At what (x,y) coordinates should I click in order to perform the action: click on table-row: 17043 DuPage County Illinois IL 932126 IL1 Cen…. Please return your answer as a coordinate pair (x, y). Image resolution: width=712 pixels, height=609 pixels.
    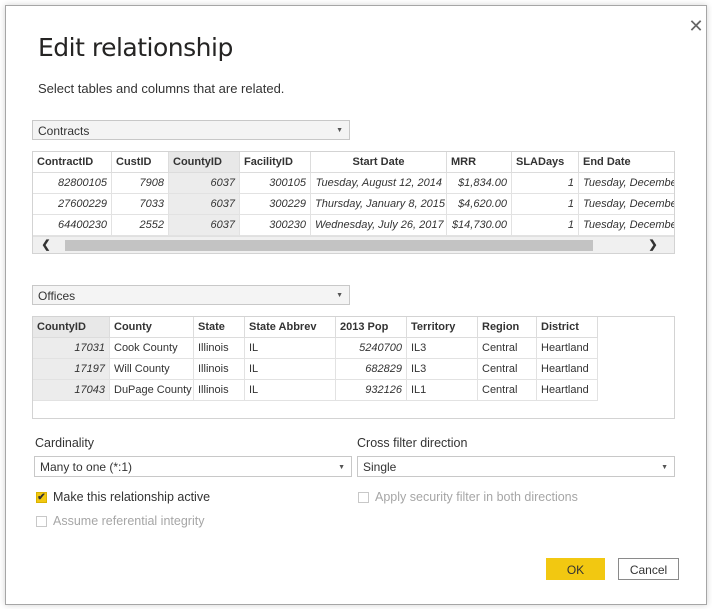
    Looking at the image, I should click on (315, 390).